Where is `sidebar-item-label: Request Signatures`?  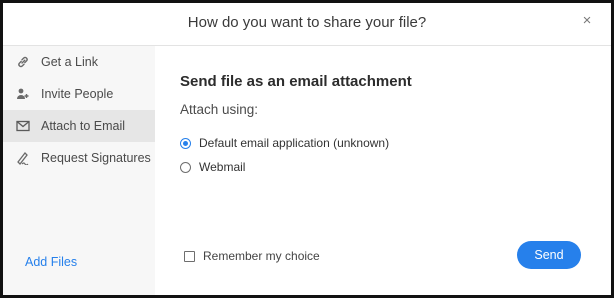 sidebar-item-label: Request Signatures is located at coordinates (96, 158).